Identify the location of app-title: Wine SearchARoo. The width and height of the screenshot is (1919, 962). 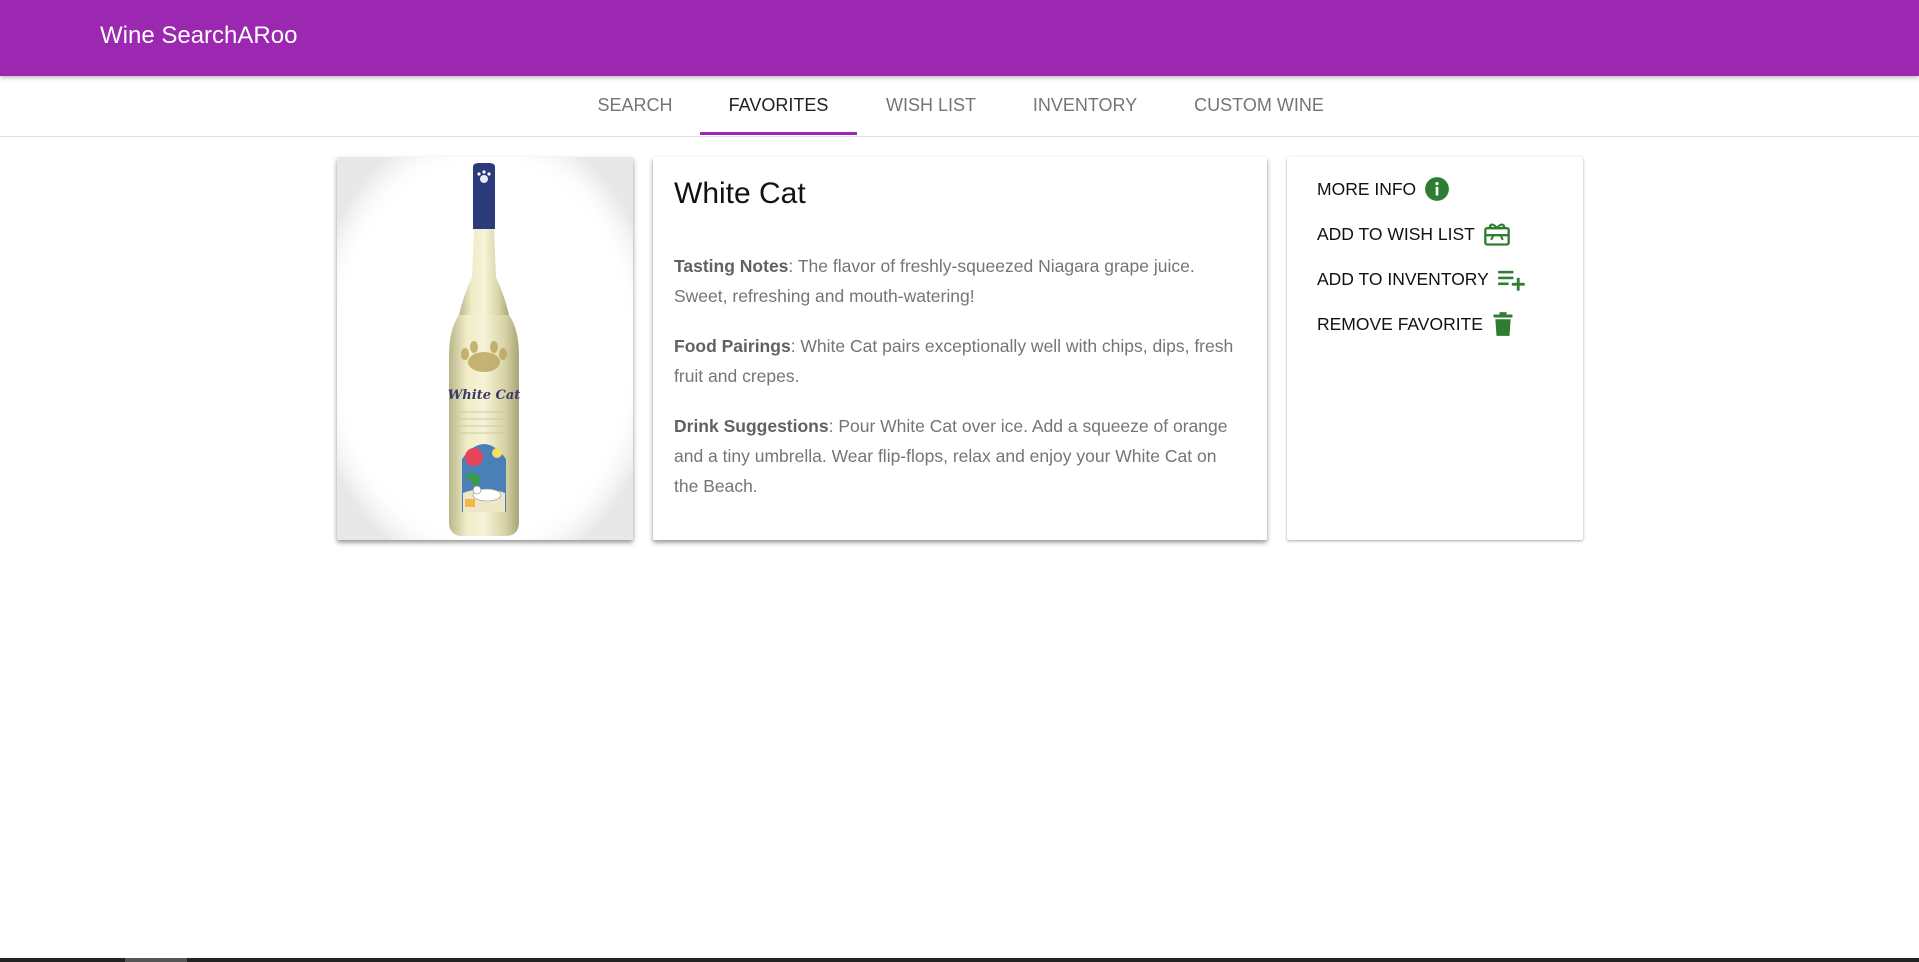
(199, 35).